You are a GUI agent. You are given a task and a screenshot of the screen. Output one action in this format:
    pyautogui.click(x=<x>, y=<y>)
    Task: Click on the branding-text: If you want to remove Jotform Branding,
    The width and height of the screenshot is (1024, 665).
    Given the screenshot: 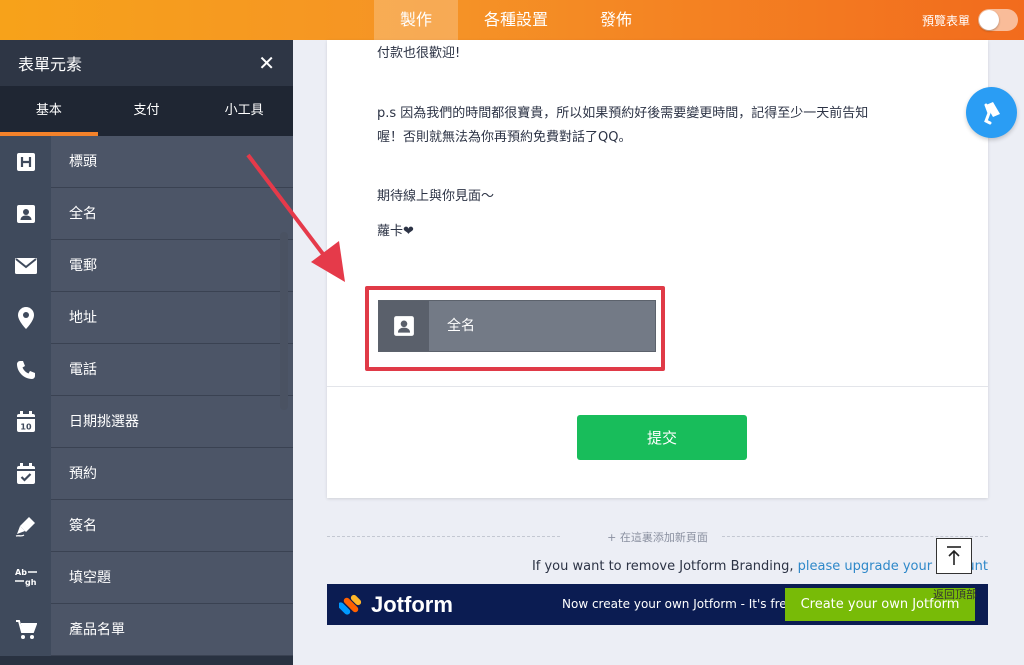 What is the action you would take?
    pyautogui.click(x=664, y=566)
    